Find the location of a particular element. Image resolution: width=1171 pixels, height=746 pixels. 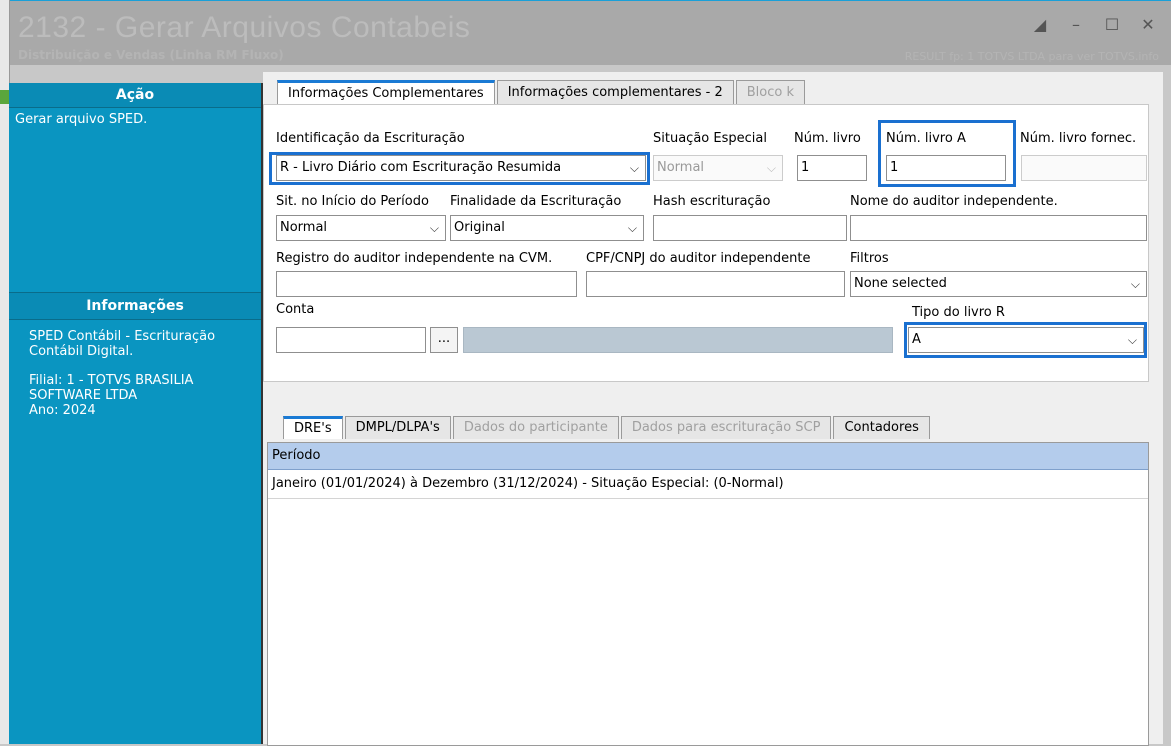

sit-inicio-value: Normal is located at coordinates (304, 227).